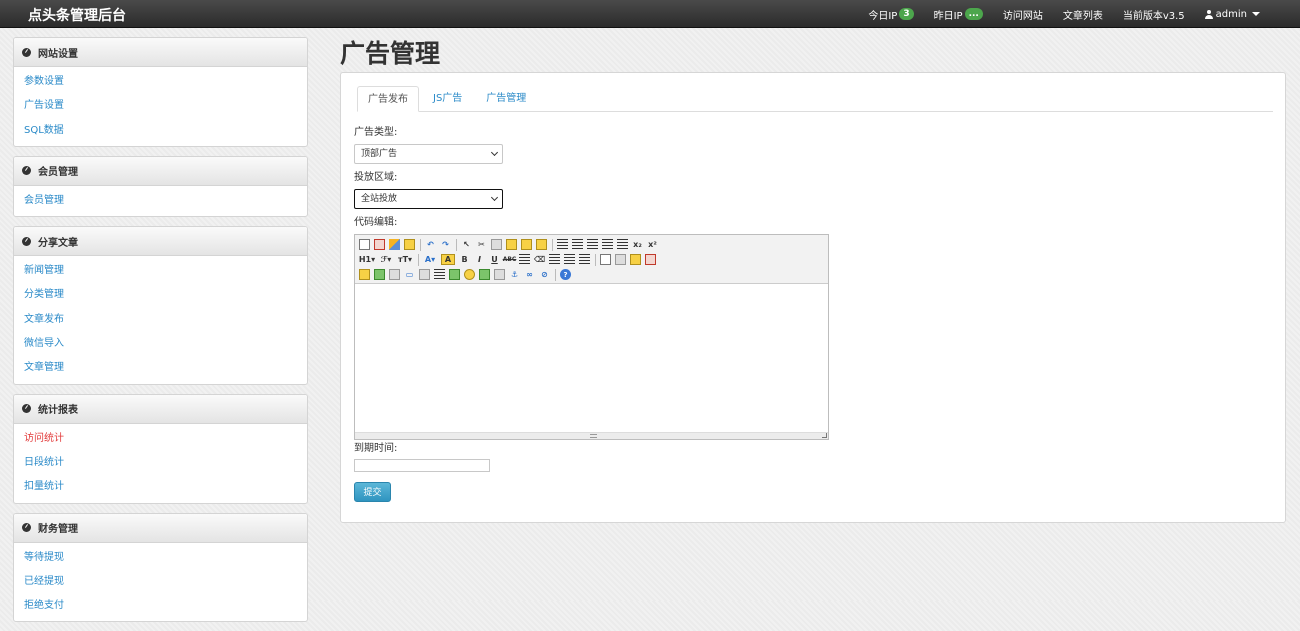  I want to click on justify-icon, so click(562, 244).